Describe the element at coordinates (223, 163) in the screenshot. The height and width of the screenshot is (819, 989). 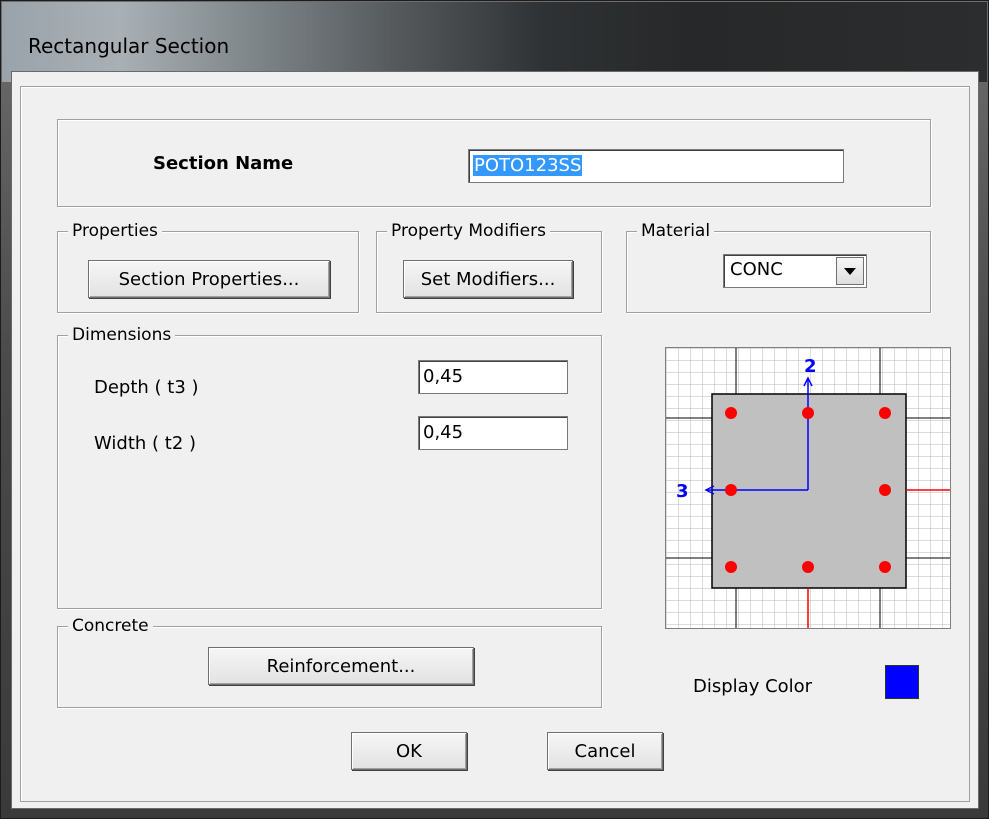
I see `section-name-label: Section Name` at that location.